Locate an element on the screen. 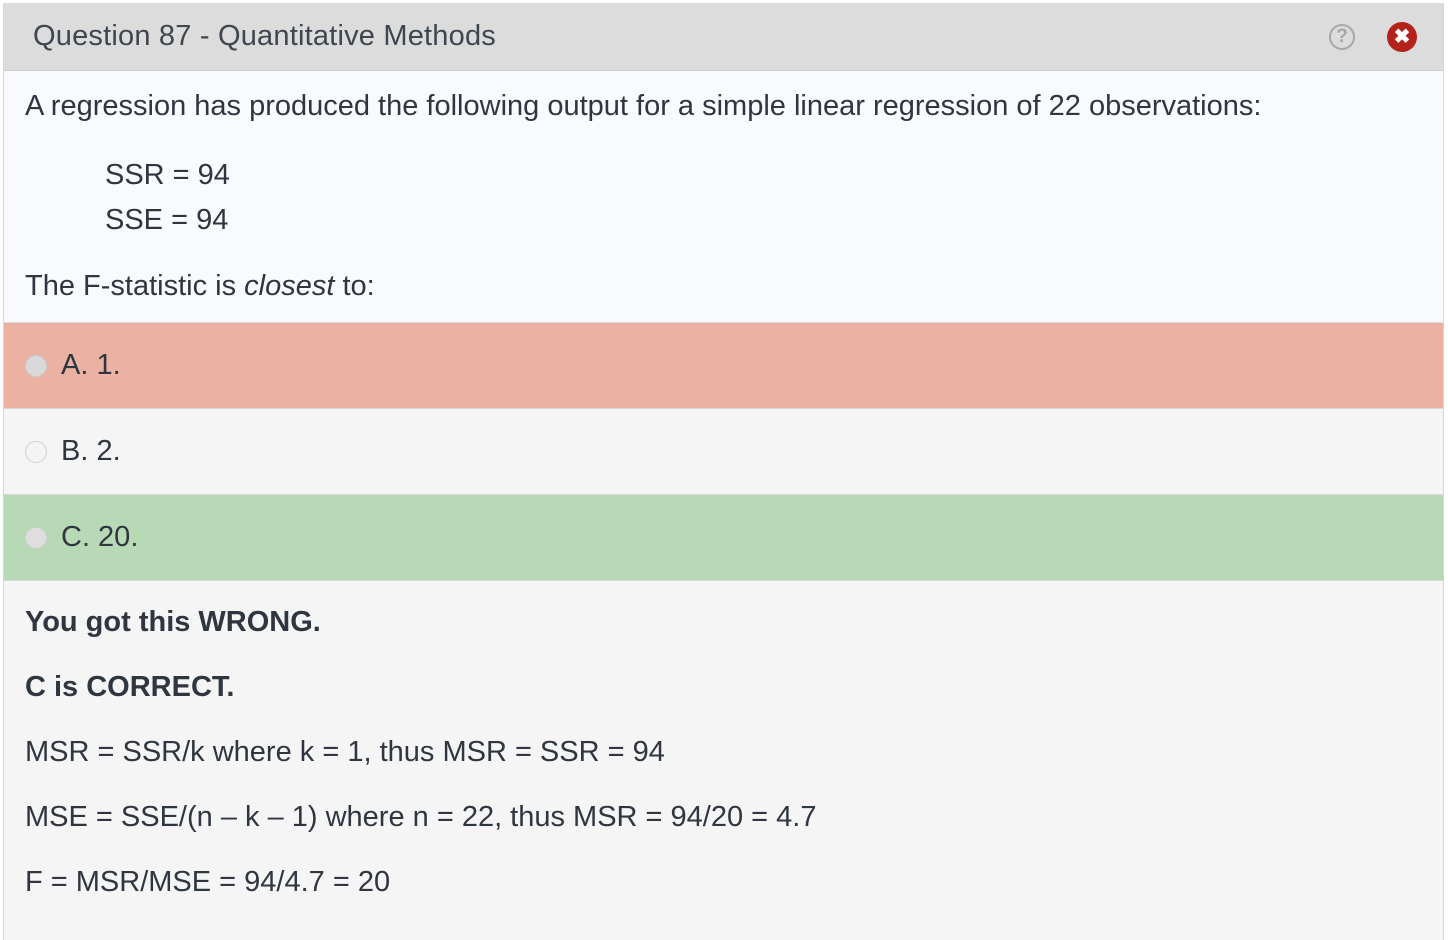  option-a-radio is located at coordinates (36, 365).